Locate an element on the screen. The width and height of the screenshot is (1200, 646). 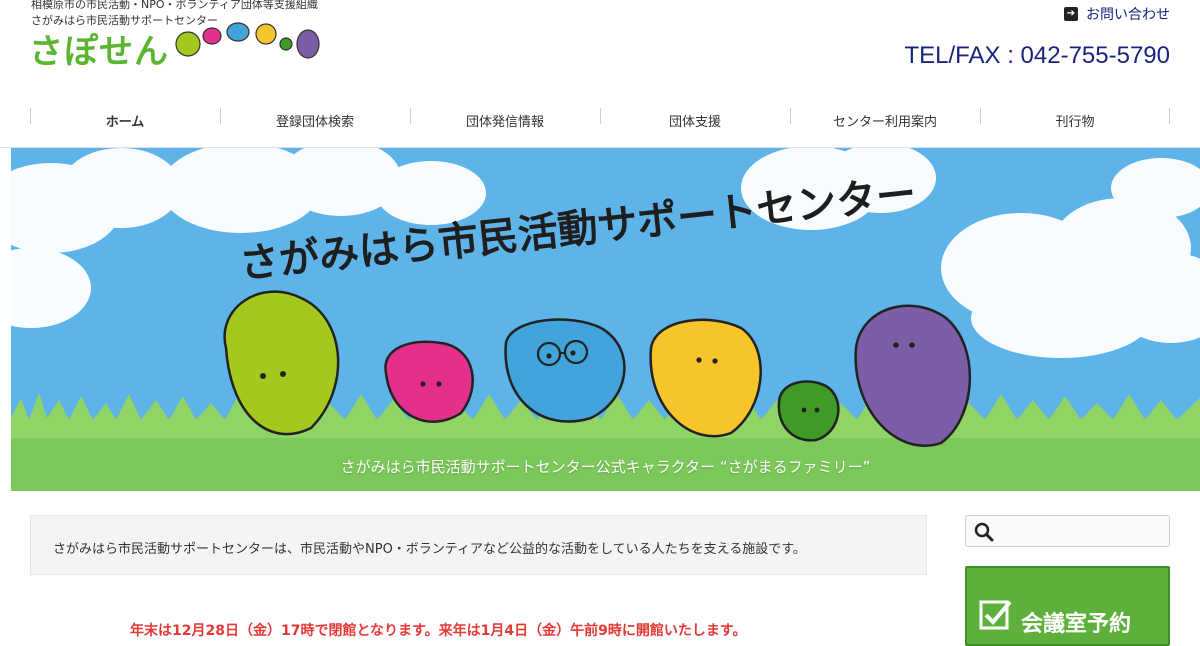
logo-characters-icon is located at coordinates (247, 40).